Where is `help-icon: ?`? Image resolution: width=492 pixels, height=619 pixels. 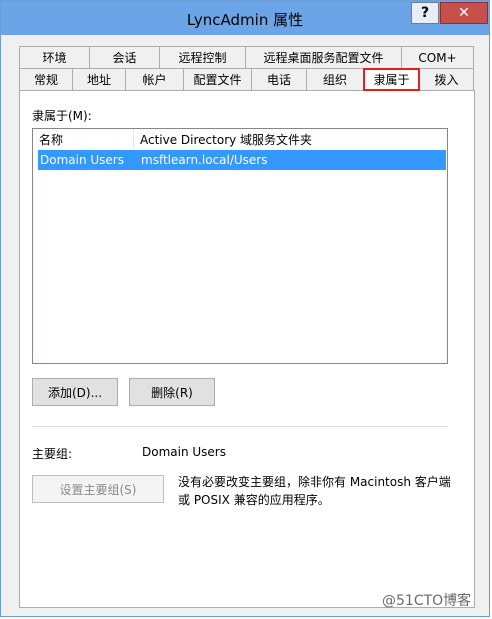 help-icon: ? is located at coordinates (425, 13).